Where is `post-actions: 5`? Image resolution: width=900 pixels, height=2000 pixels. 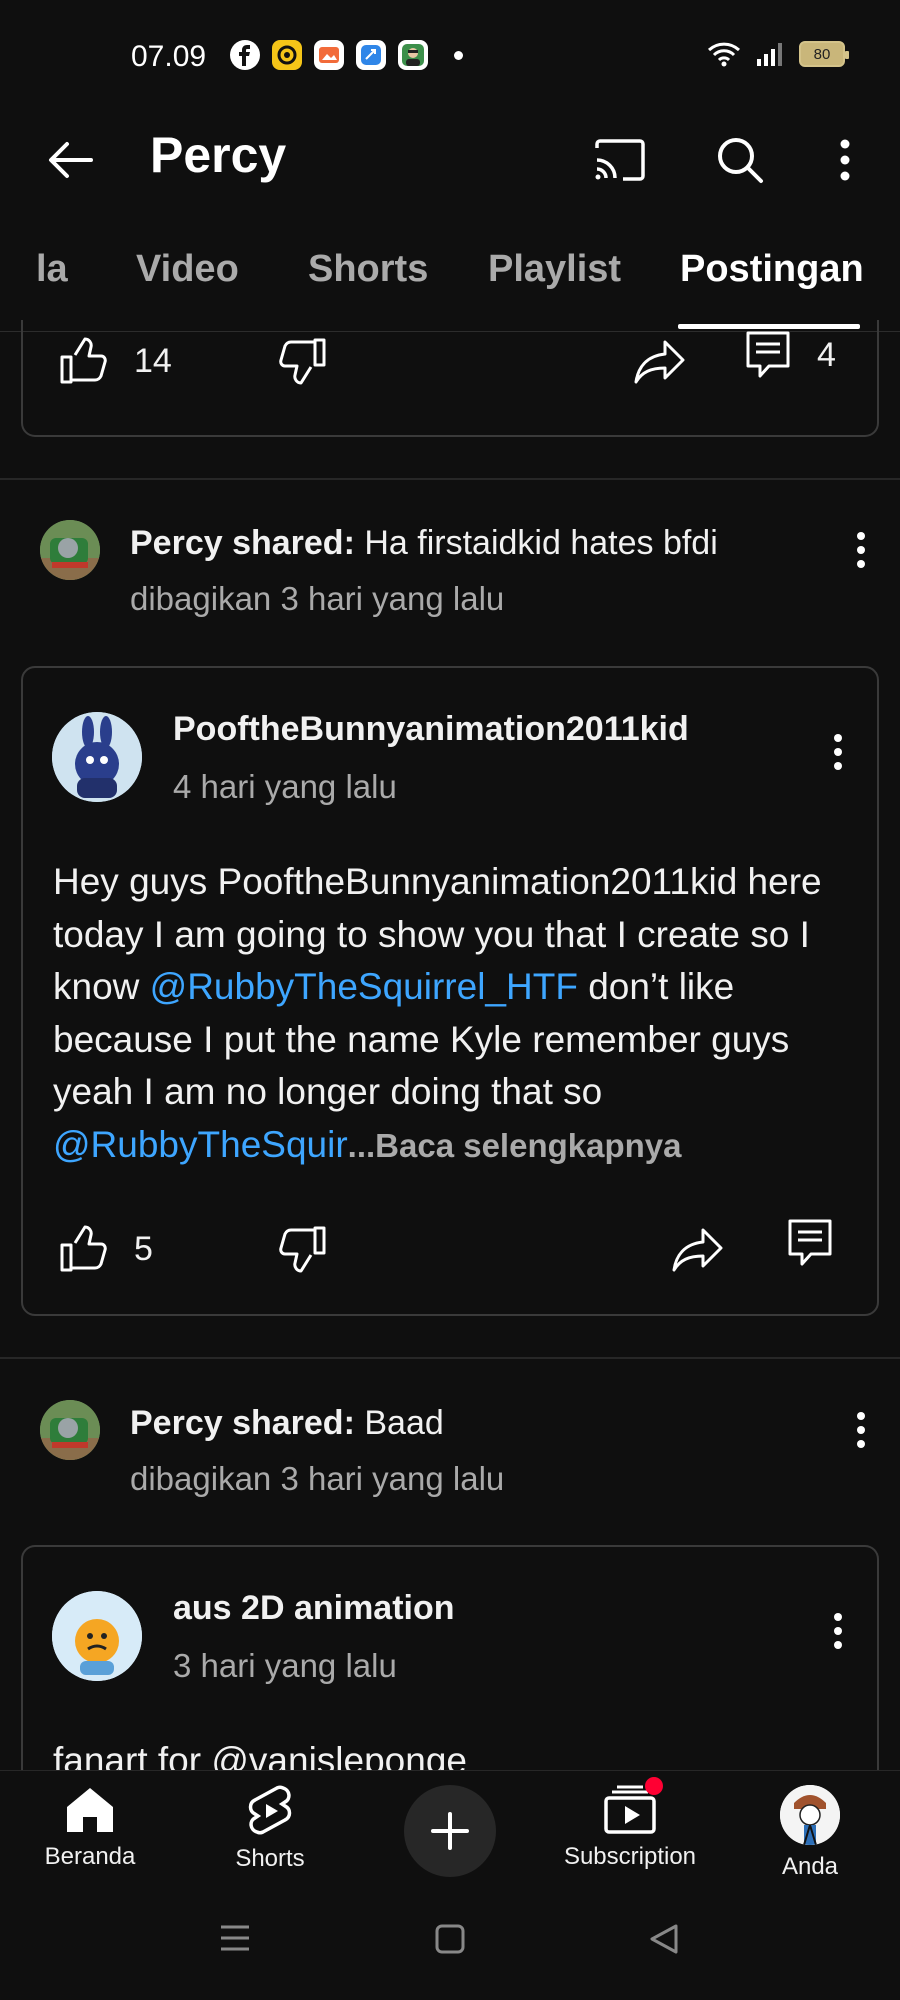 post-actions: 5 is located at coordinates (450, 1253).